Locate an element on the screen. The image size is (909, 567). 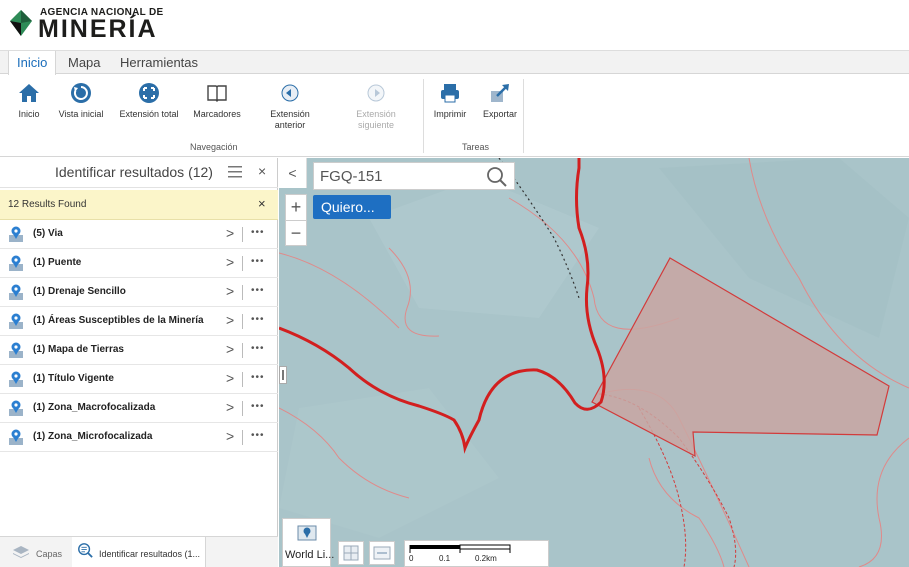
next-extent-button: Extensión siguiente is located at coordinates (376, 106).